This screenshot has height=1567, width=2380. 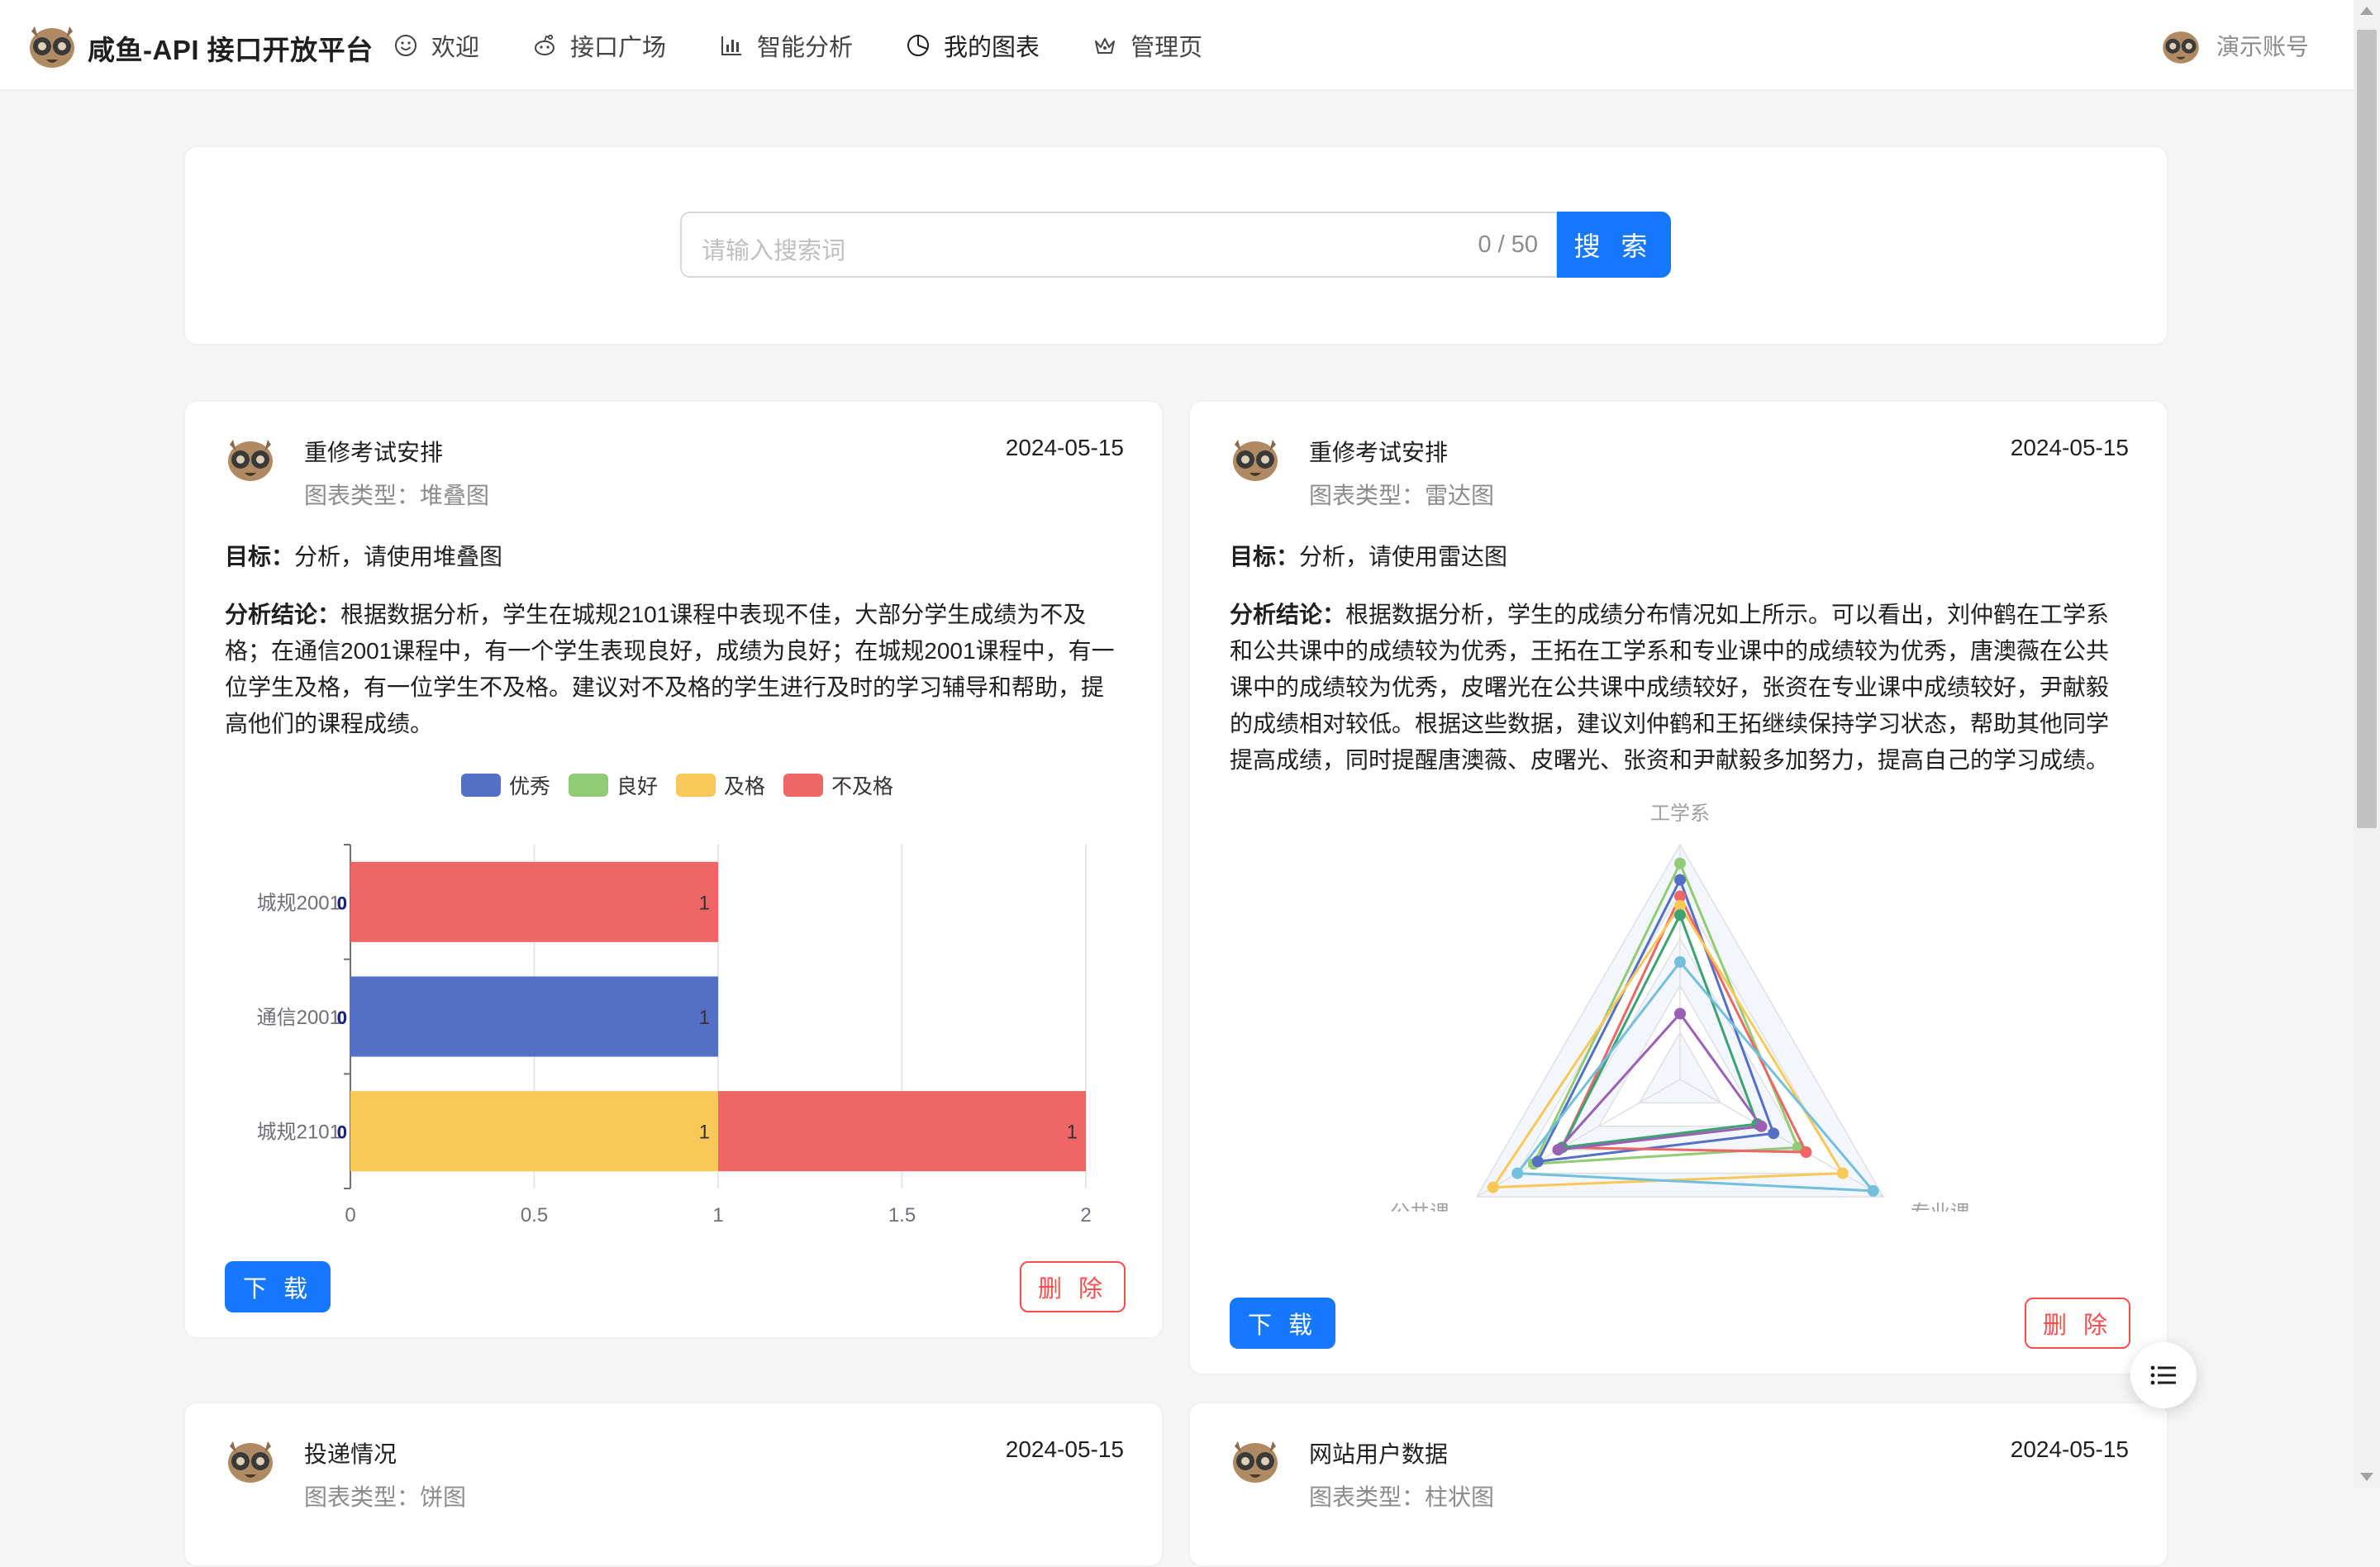 I want to click on goal-text: 分析，请使用雷达图, so click(x=1403, y=556).